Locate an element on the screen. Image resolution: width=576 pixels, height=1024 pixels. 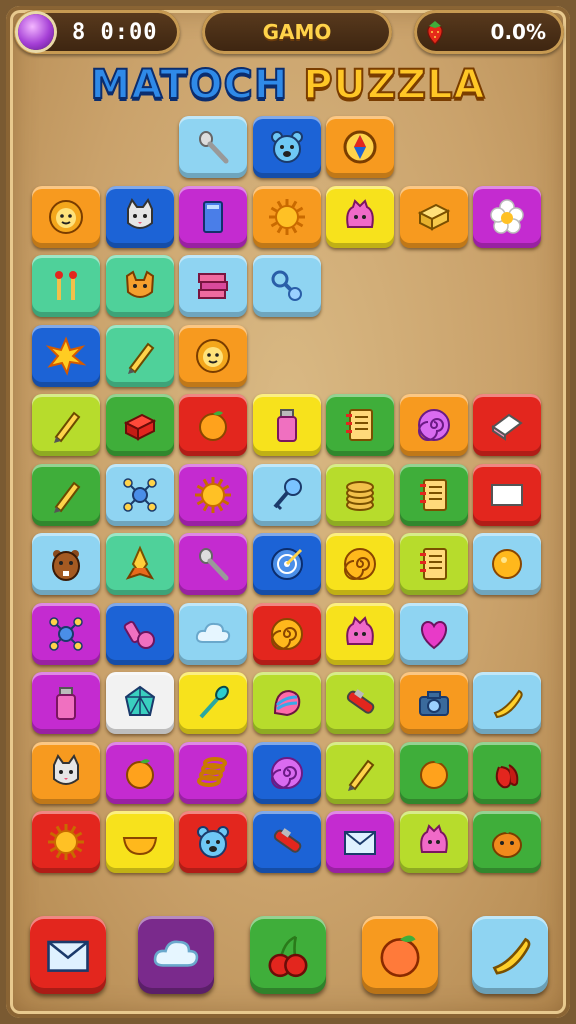
timer-text: 8 0:00 is located at coordinates (115, 32).